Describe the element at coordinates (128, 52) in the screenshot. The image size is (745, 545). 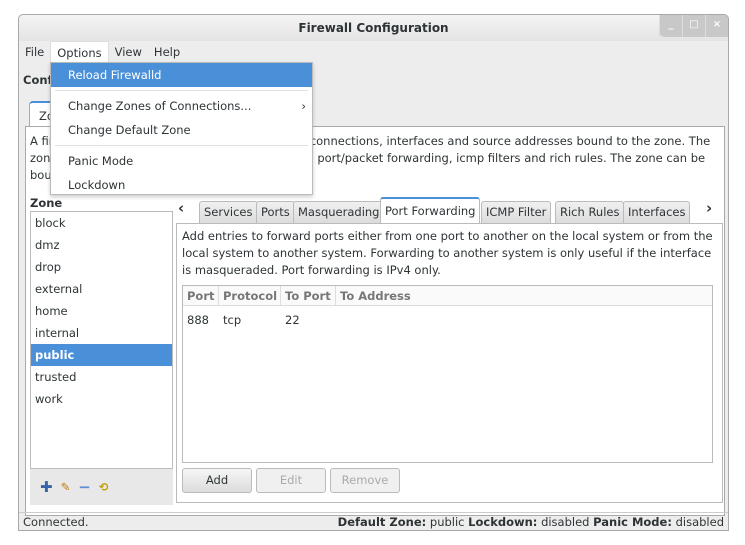
I see `menu-view: View` at that location.